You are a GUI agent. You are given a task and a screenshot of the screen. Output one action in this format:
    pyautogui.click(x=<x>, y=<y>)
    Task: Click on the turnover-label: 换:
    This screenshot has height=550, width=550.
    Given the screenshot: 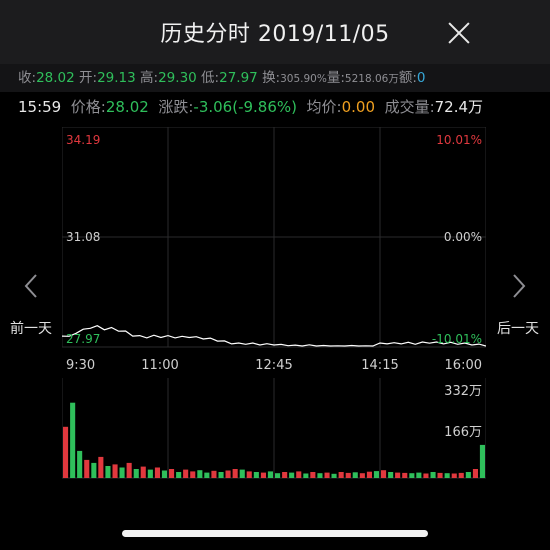 What is the action you would take?
    pyautogui.click(x=271, y=78)
    